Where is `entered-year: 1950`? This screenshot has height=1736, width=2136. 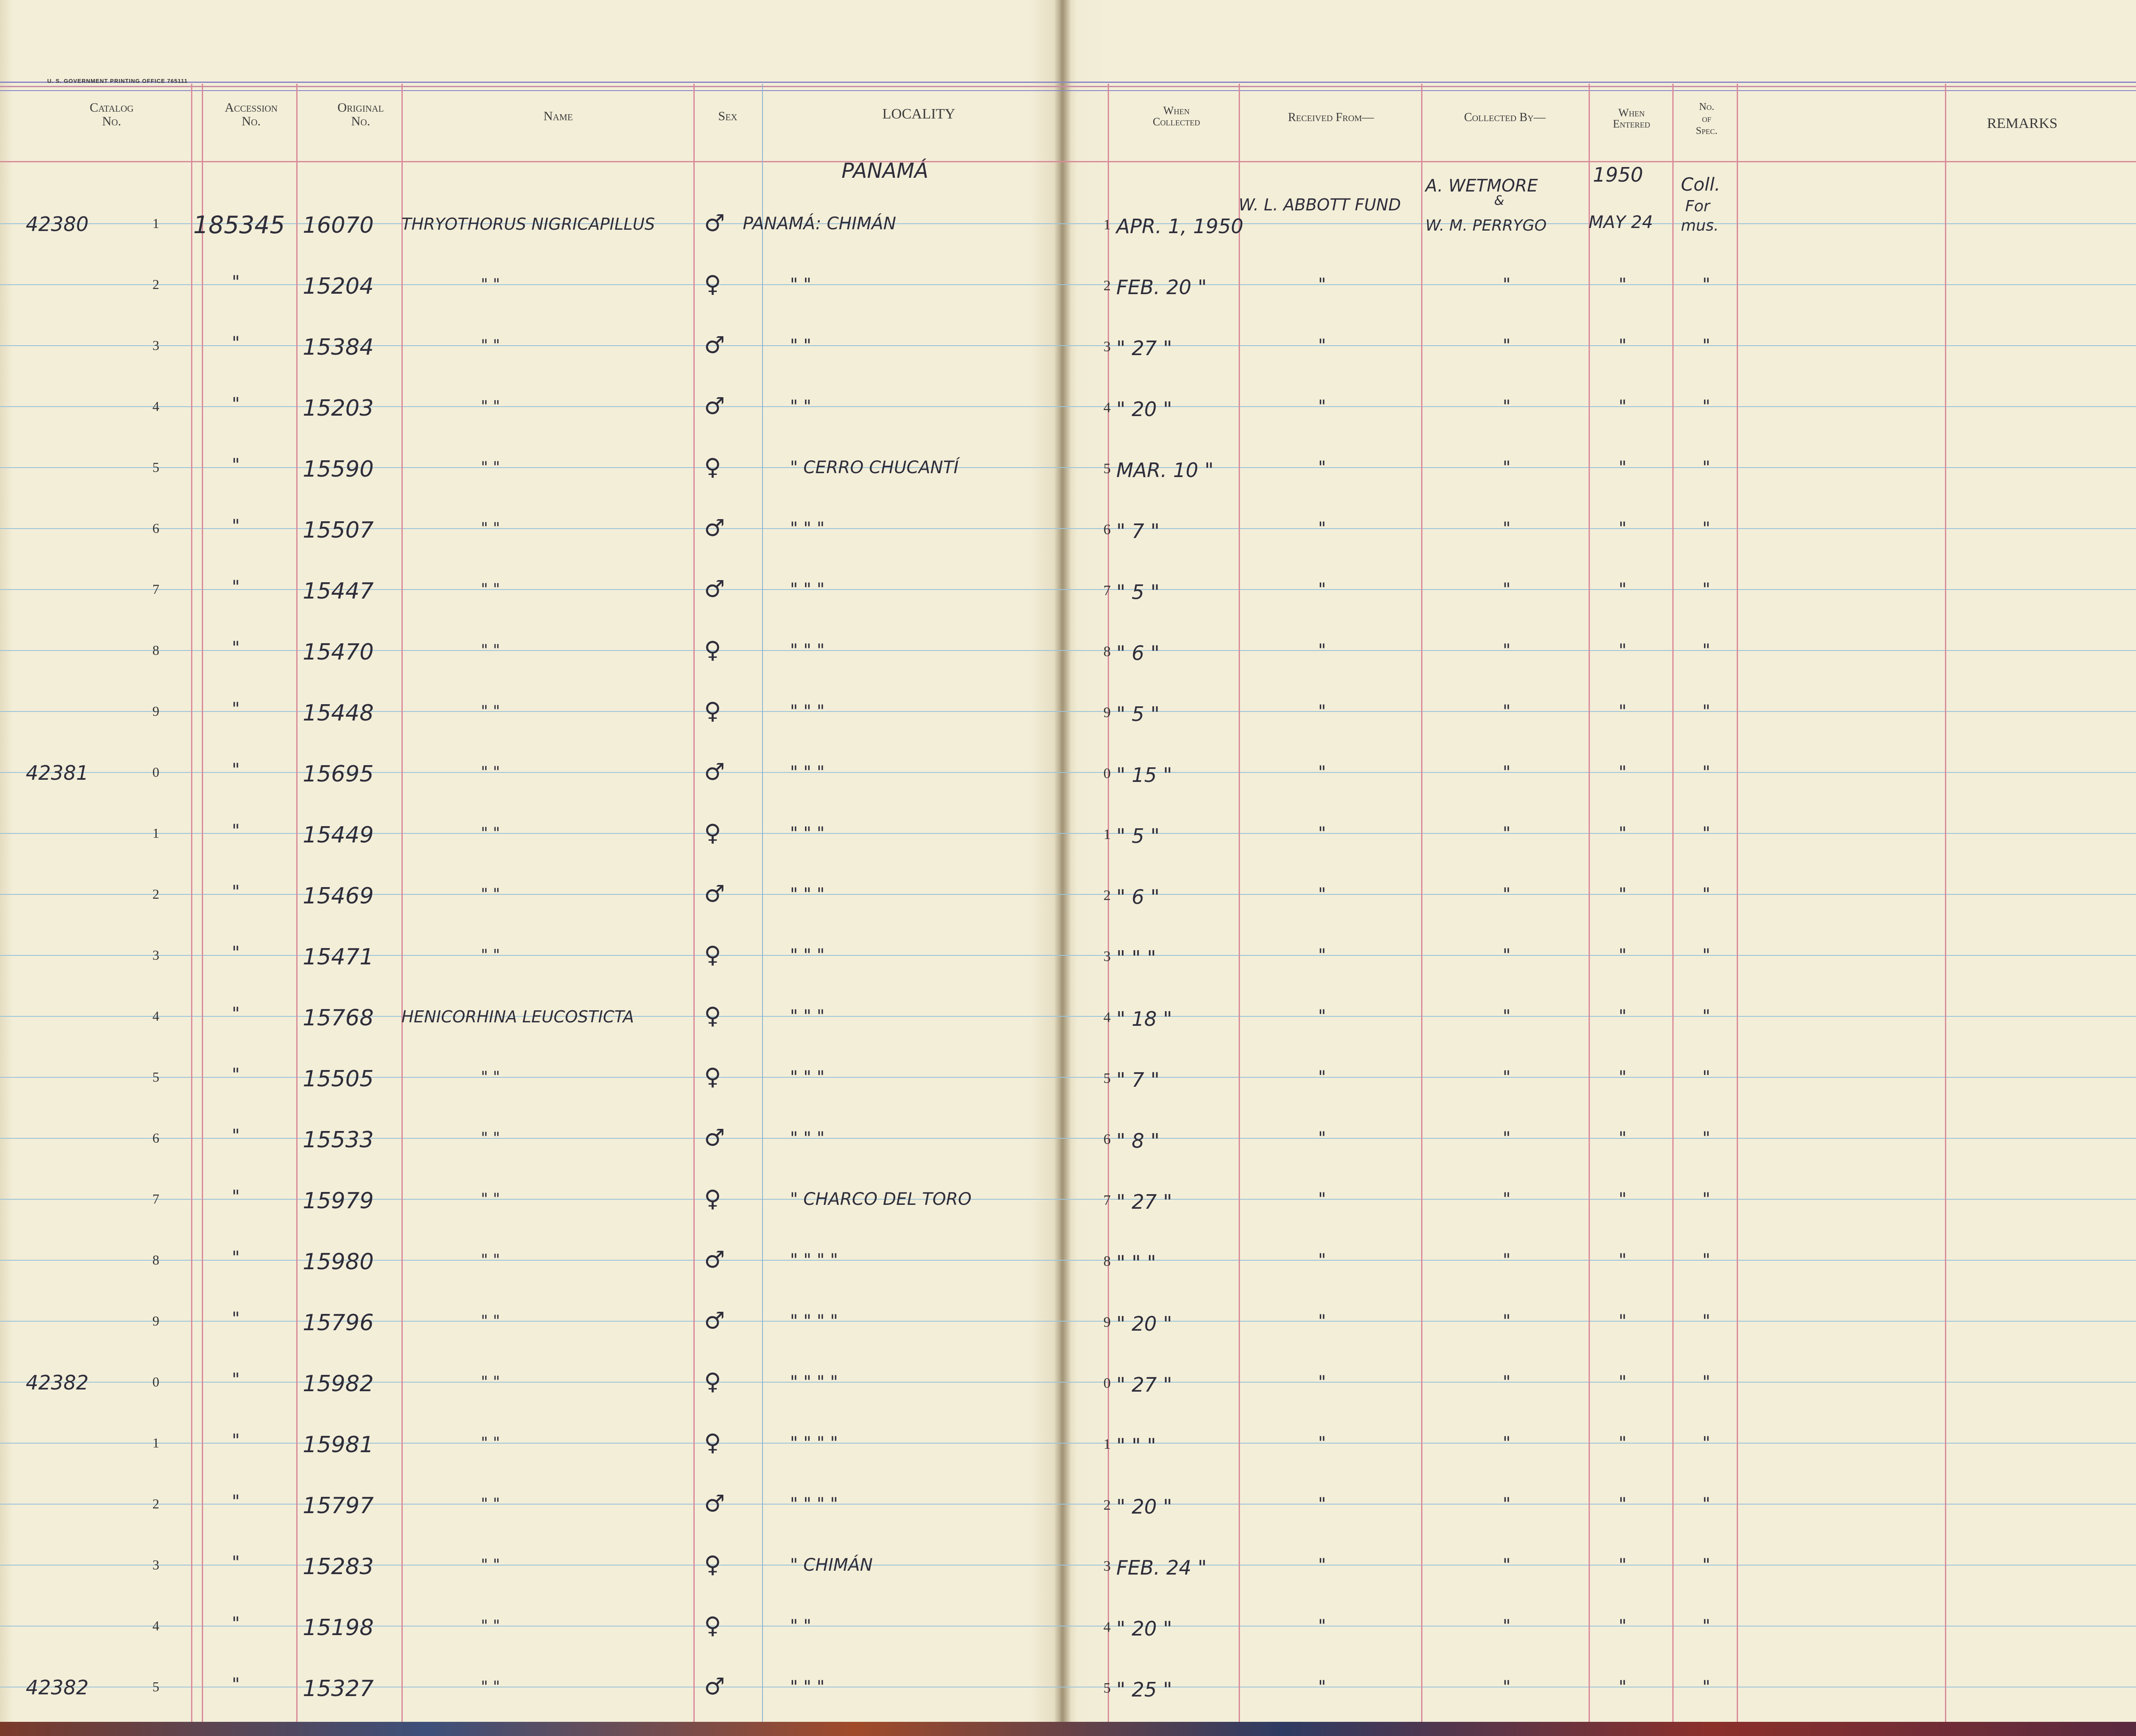 entered-year: 1950 is located at coordinates (1618, 174).